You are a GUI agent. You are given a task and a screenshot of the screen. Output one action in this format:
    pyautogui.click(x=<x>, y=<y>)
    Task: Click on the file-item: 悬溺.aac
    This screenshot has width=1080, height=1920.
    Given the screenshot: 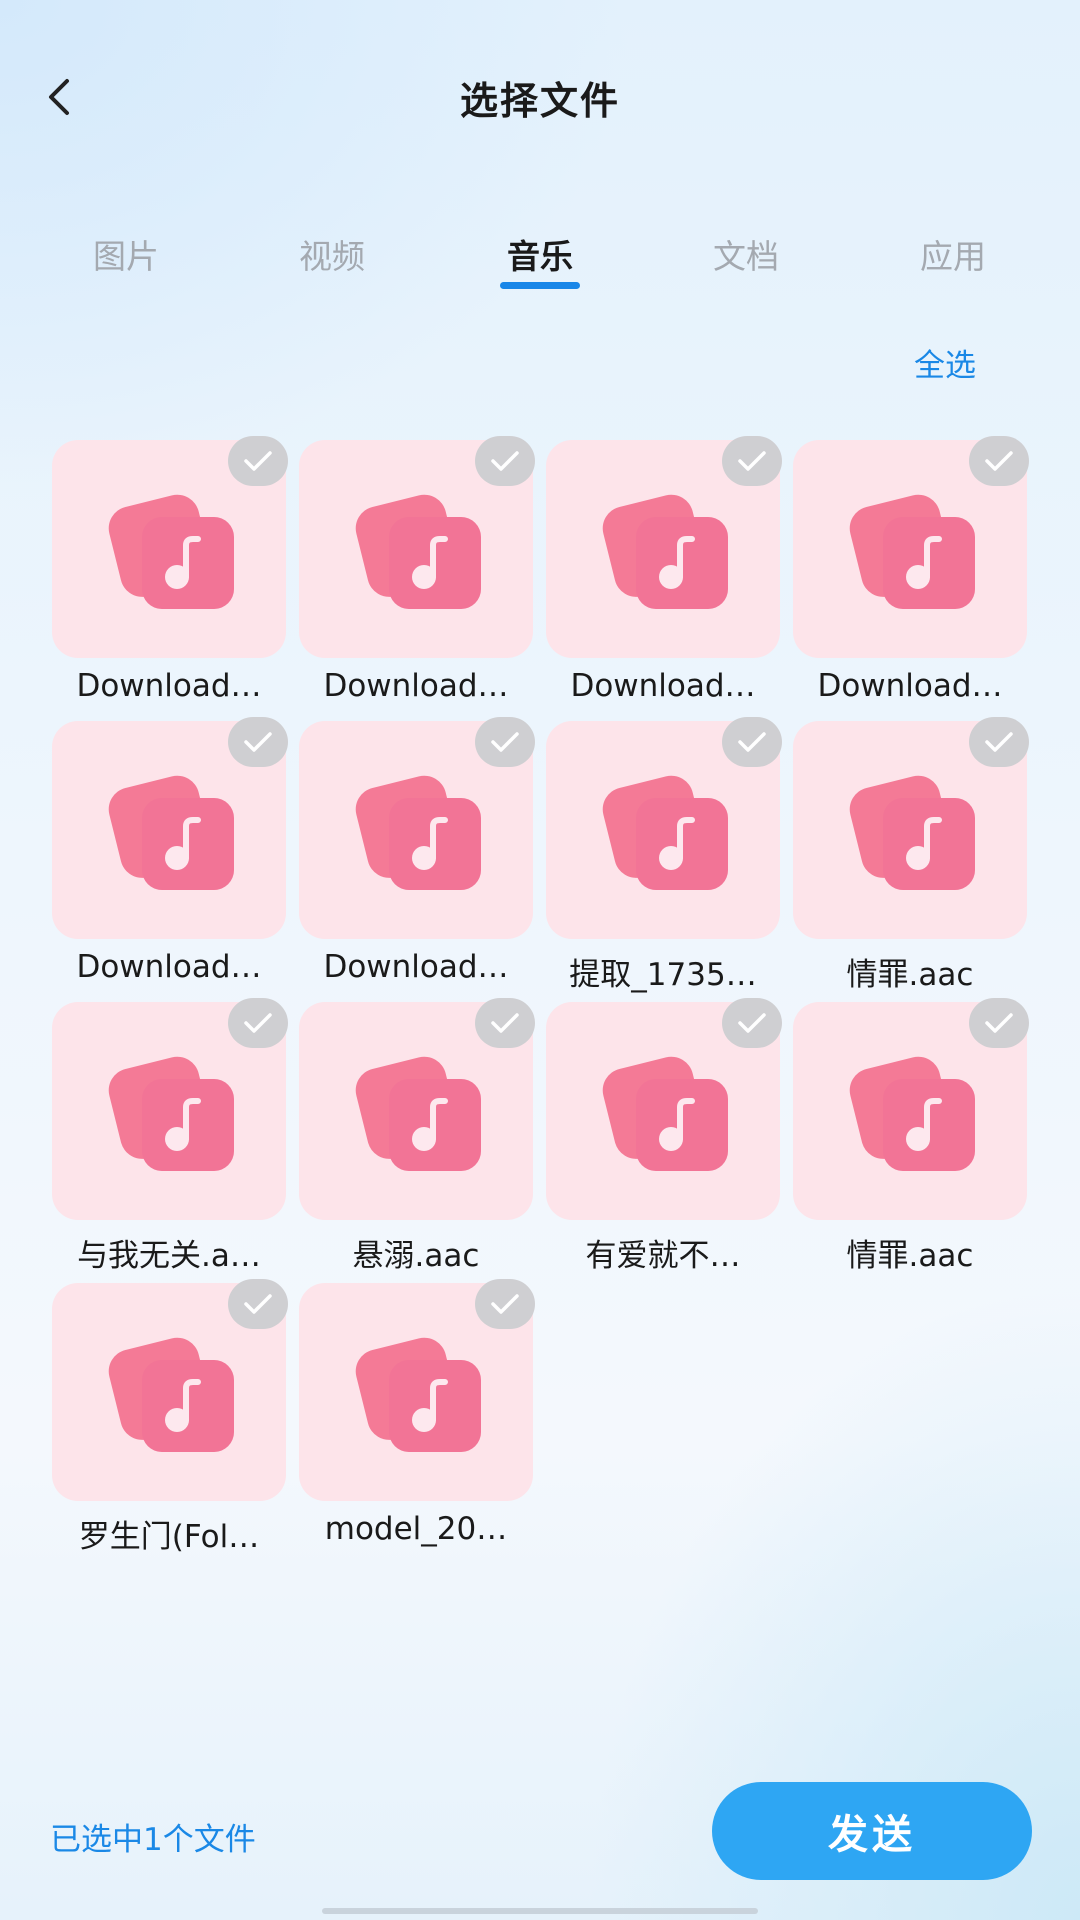 What is the action you would take?
    pyautogui.click(x=417, y=1140)
    